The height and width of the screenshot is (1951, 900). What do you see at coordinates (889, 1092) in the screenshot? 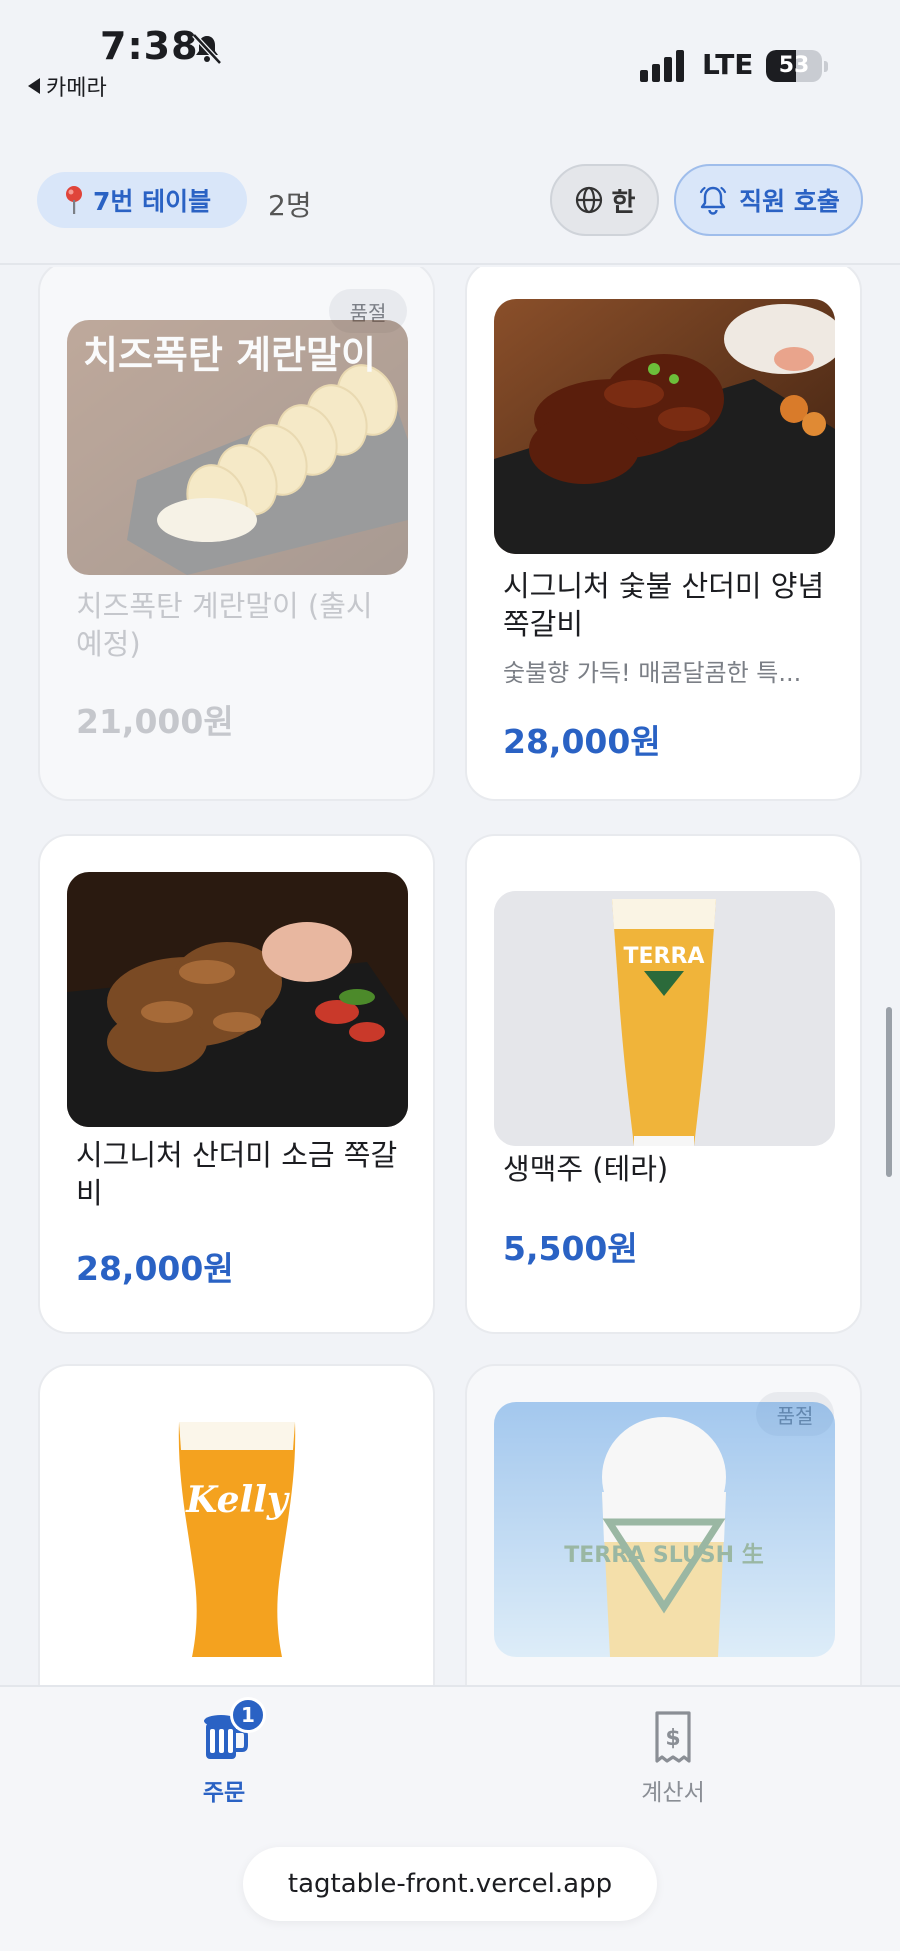
I see `scrollbar` at bounding box center [889, 1092].